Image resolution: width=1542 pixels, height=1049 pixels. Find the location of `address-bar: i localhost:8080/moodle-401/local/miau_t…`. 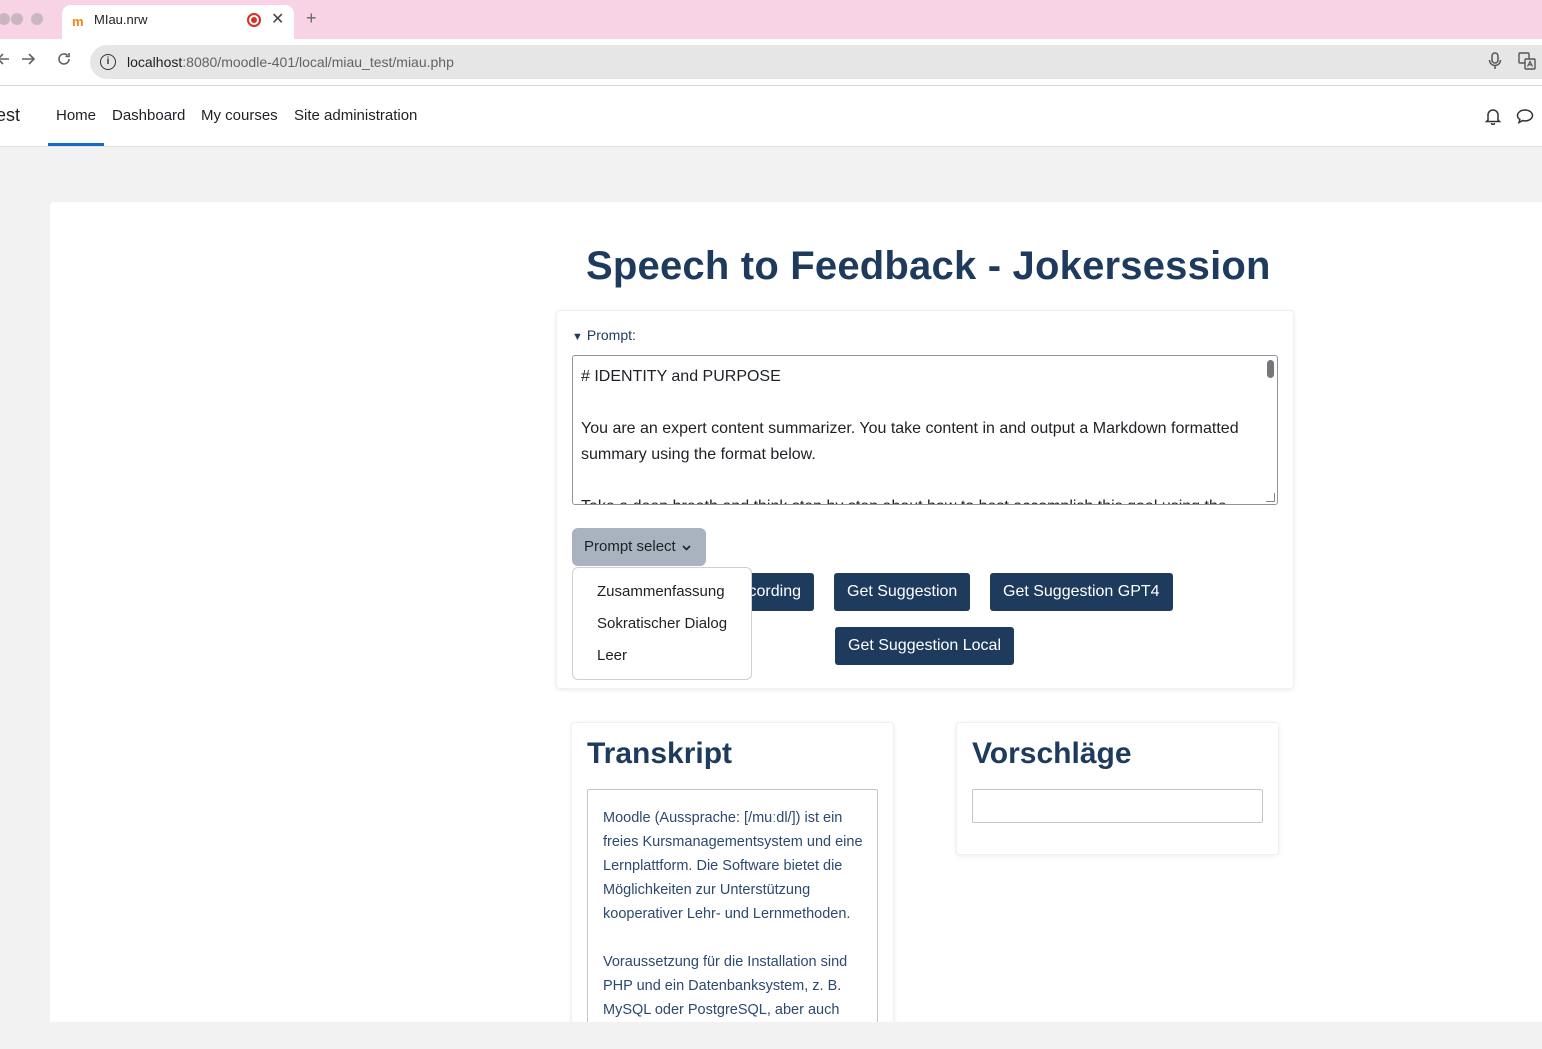

address-bar: i localhost:8080/moodle-401/local/miau_t… is located at coordinates (816, 62).